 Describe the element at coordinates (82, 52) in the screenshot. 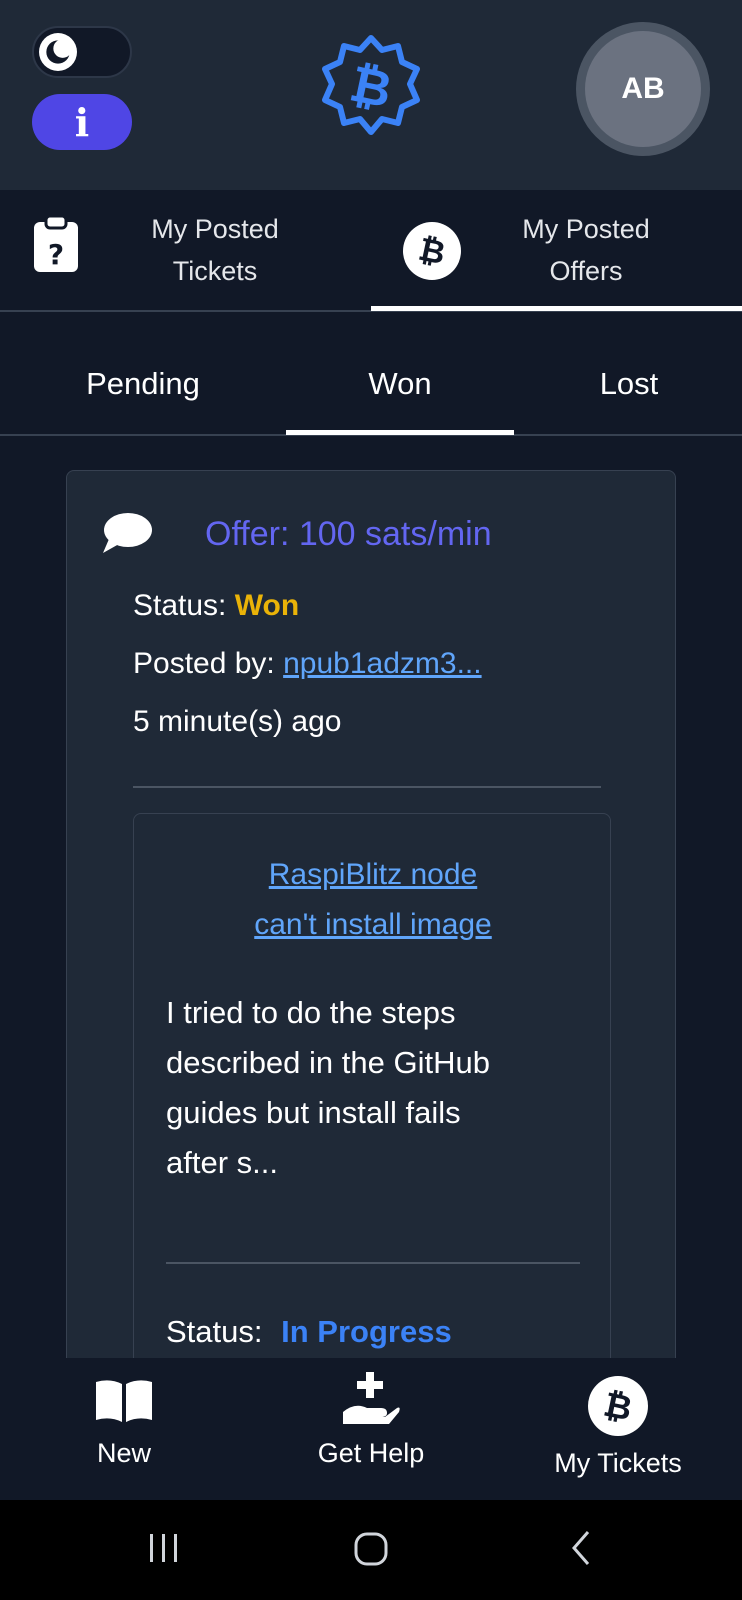

I see `dark-mode-toggle` at that location.